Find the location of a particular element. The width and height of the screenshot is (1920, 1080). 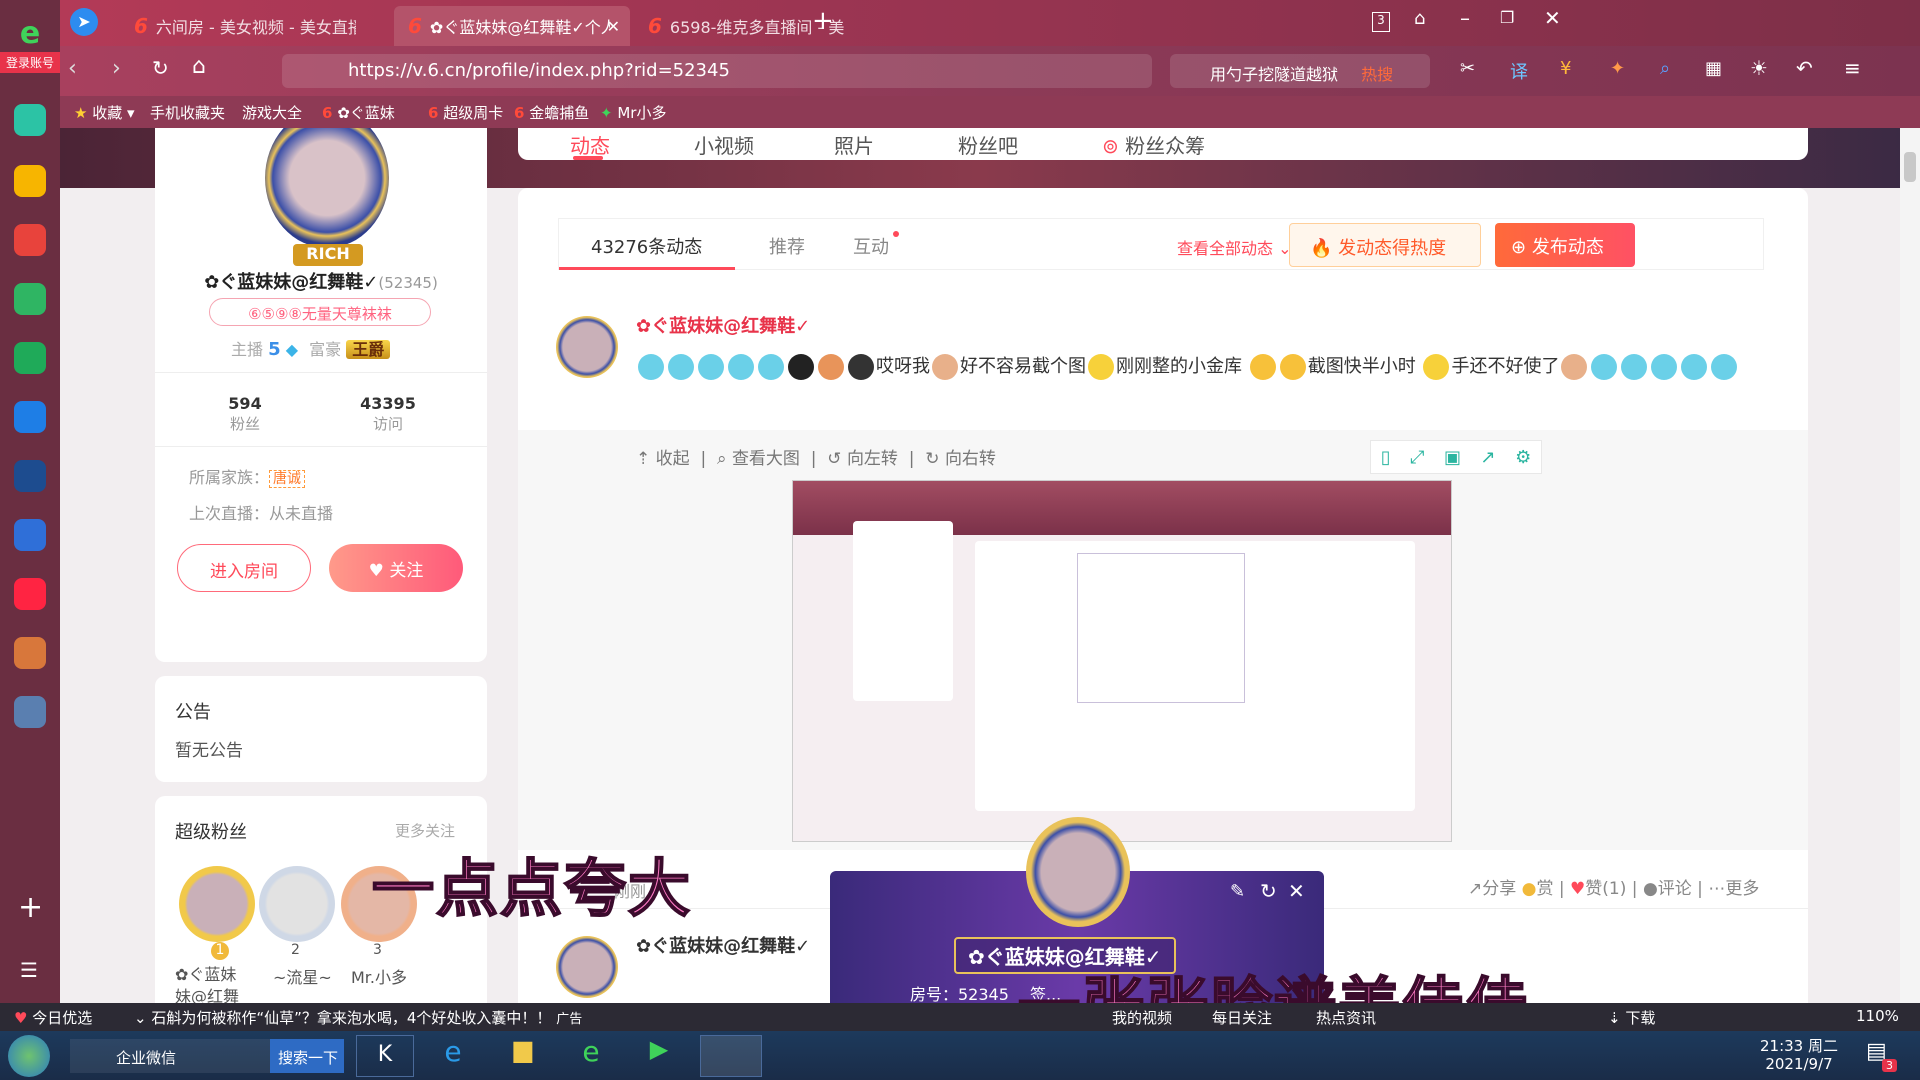

player-icon: ▶ is located at coordinates (659, 1056).